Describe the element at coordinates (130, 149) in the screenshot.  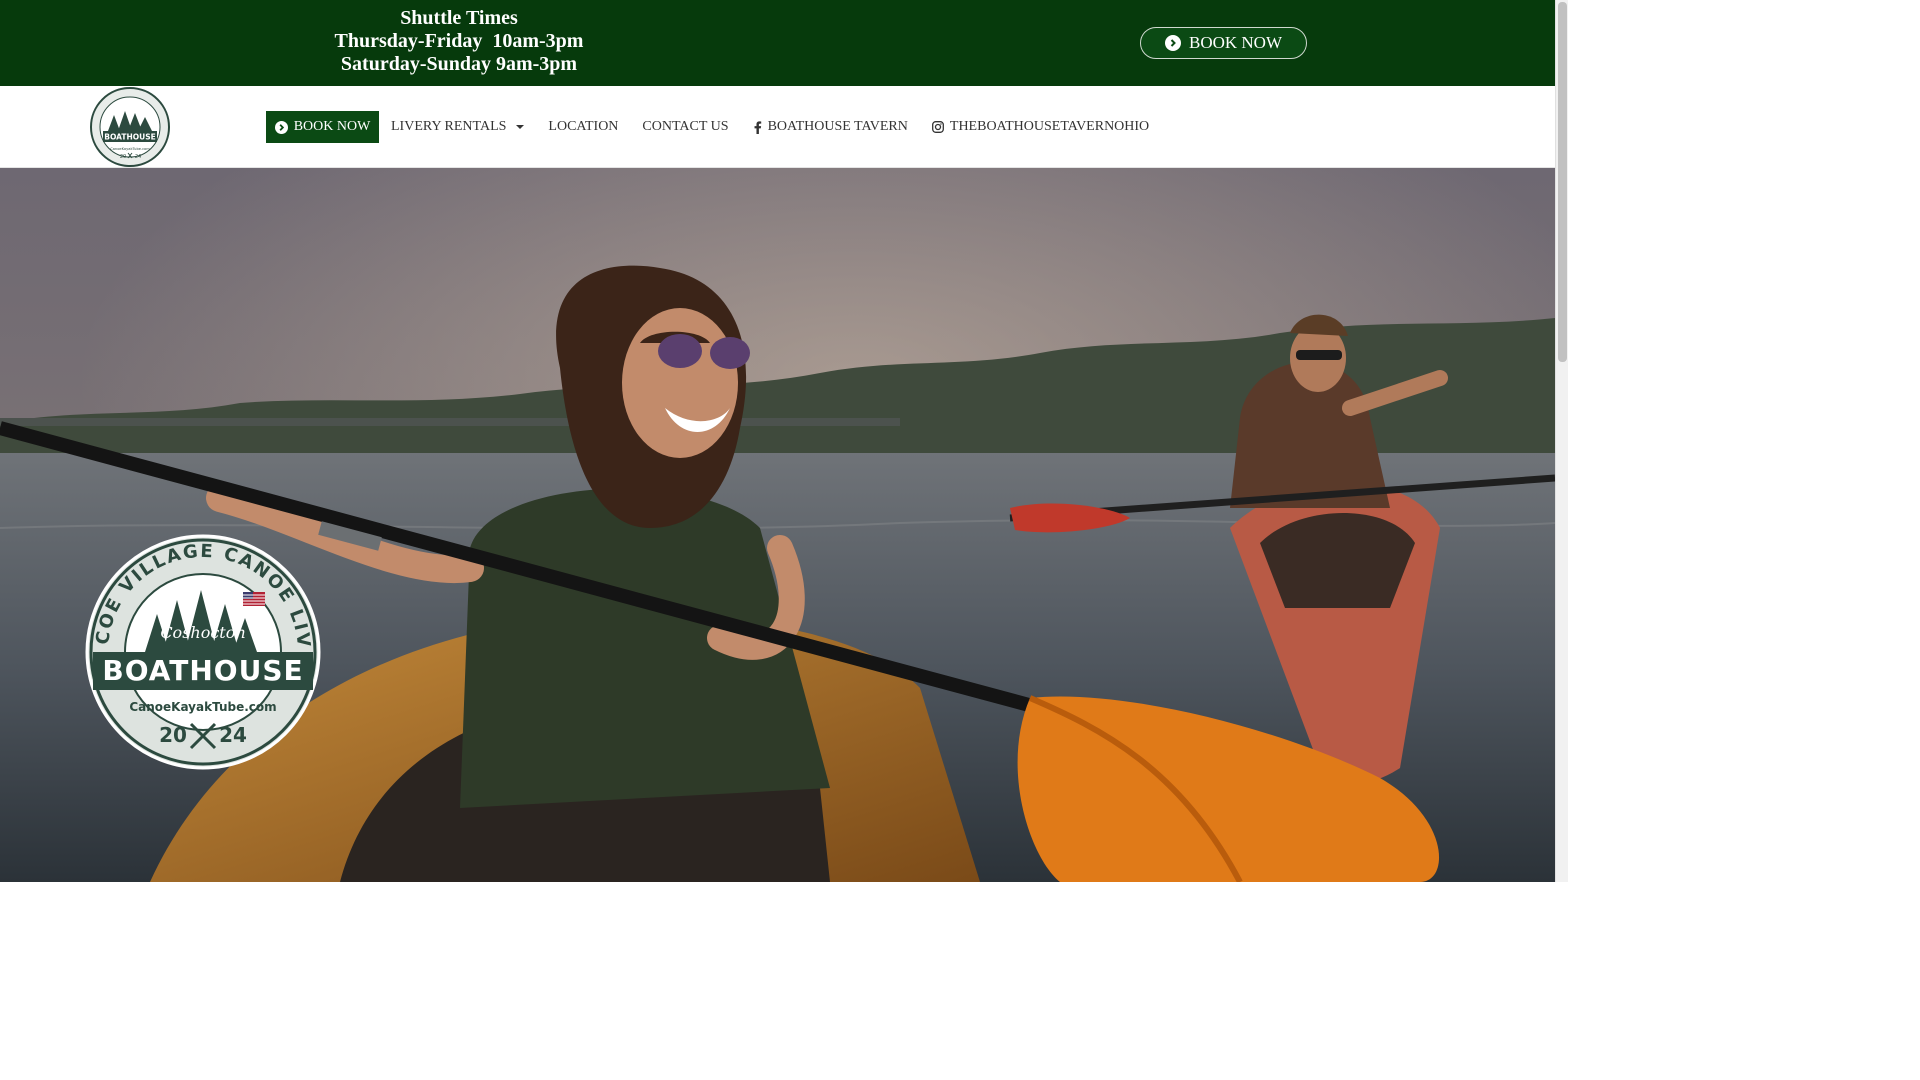
I see `nav-logo-site: CanoeKayakTube.com` at that location.